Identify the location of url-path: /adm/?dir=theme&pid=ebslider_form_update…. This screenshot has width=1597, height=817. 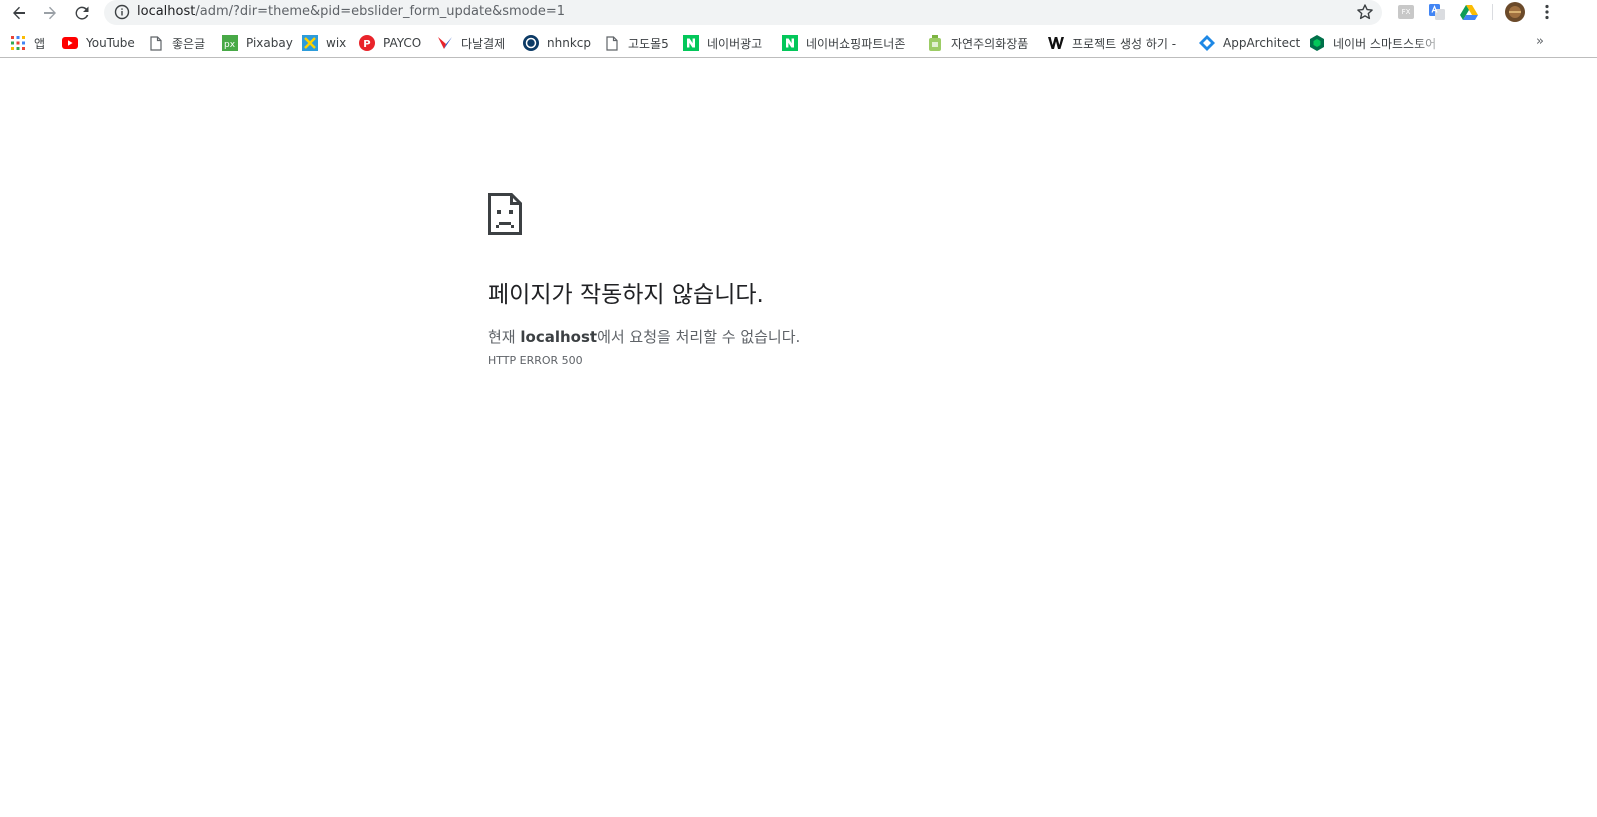
(380, 11).